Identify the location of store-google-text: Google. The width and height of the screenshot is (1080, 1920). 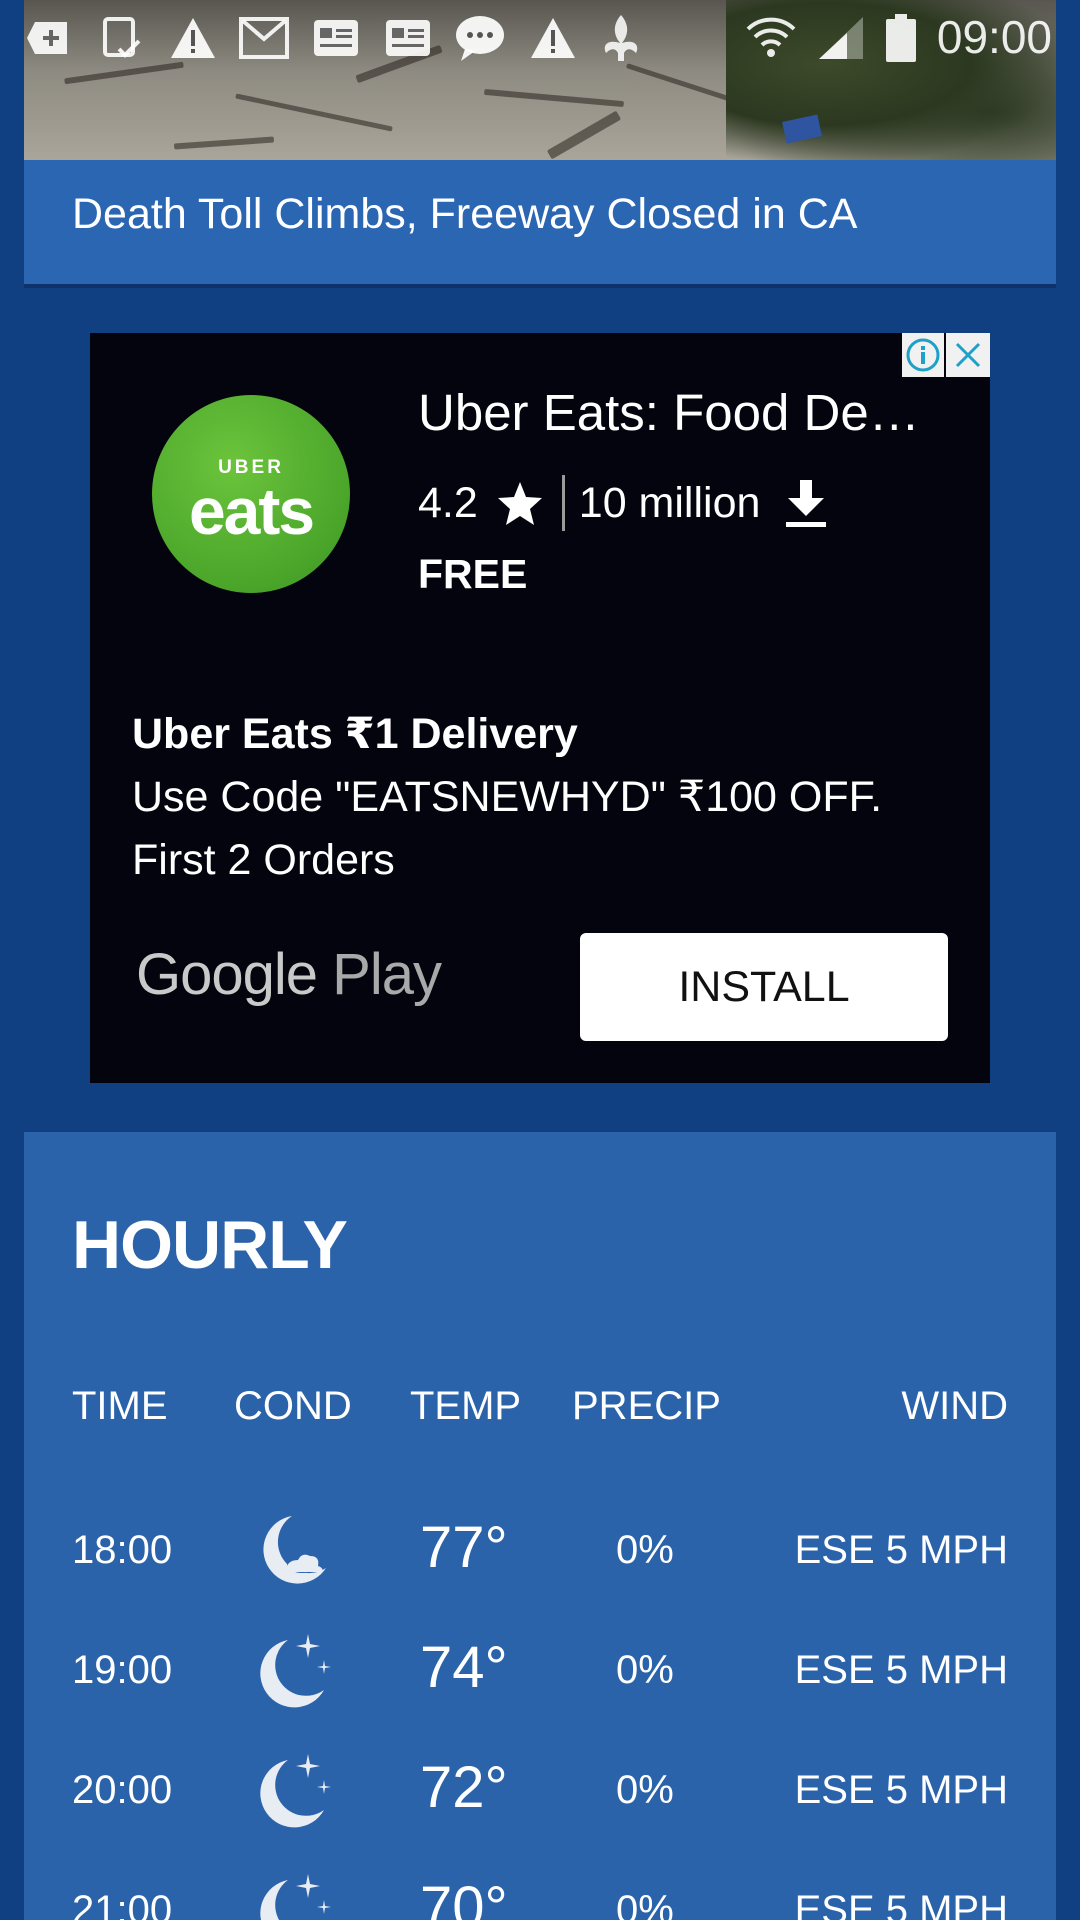
(227, 974).